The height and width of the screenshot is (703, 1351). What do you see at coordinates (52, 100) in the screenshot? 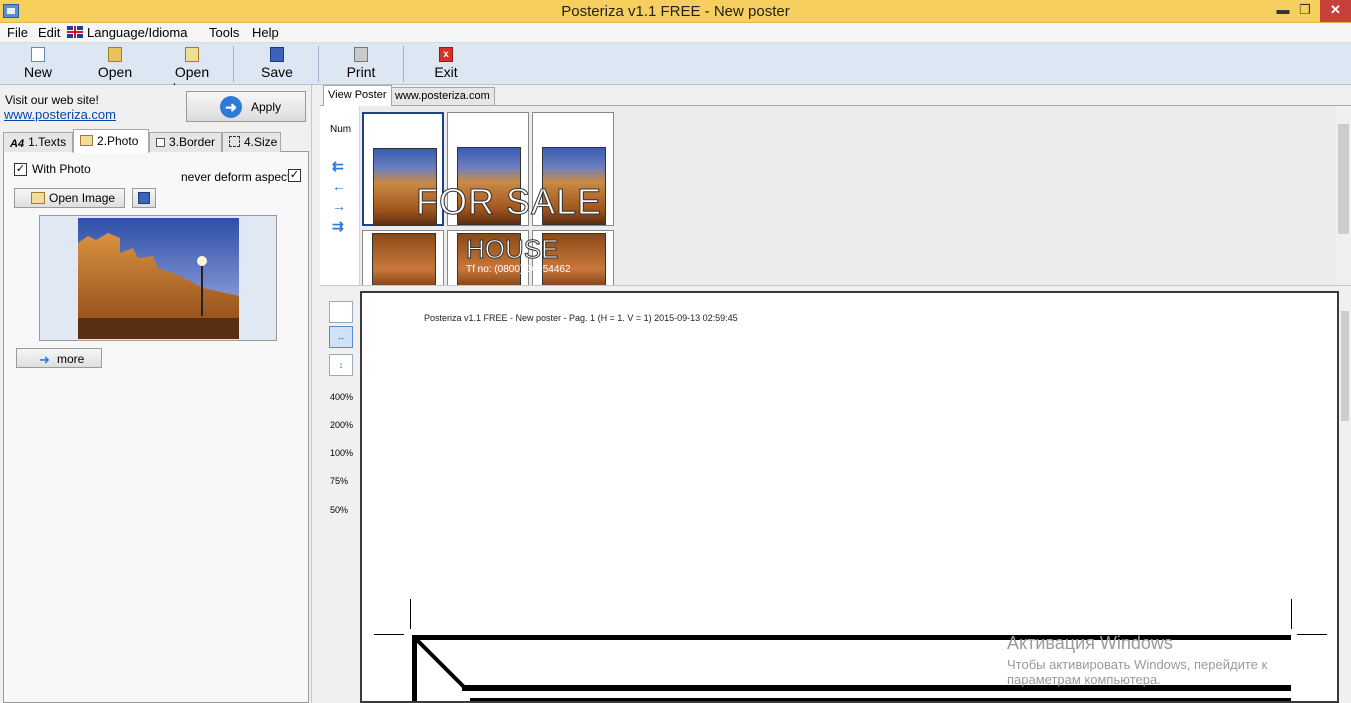
I see `visit-label: Visit our web site!` at bounding box center [52, 100].